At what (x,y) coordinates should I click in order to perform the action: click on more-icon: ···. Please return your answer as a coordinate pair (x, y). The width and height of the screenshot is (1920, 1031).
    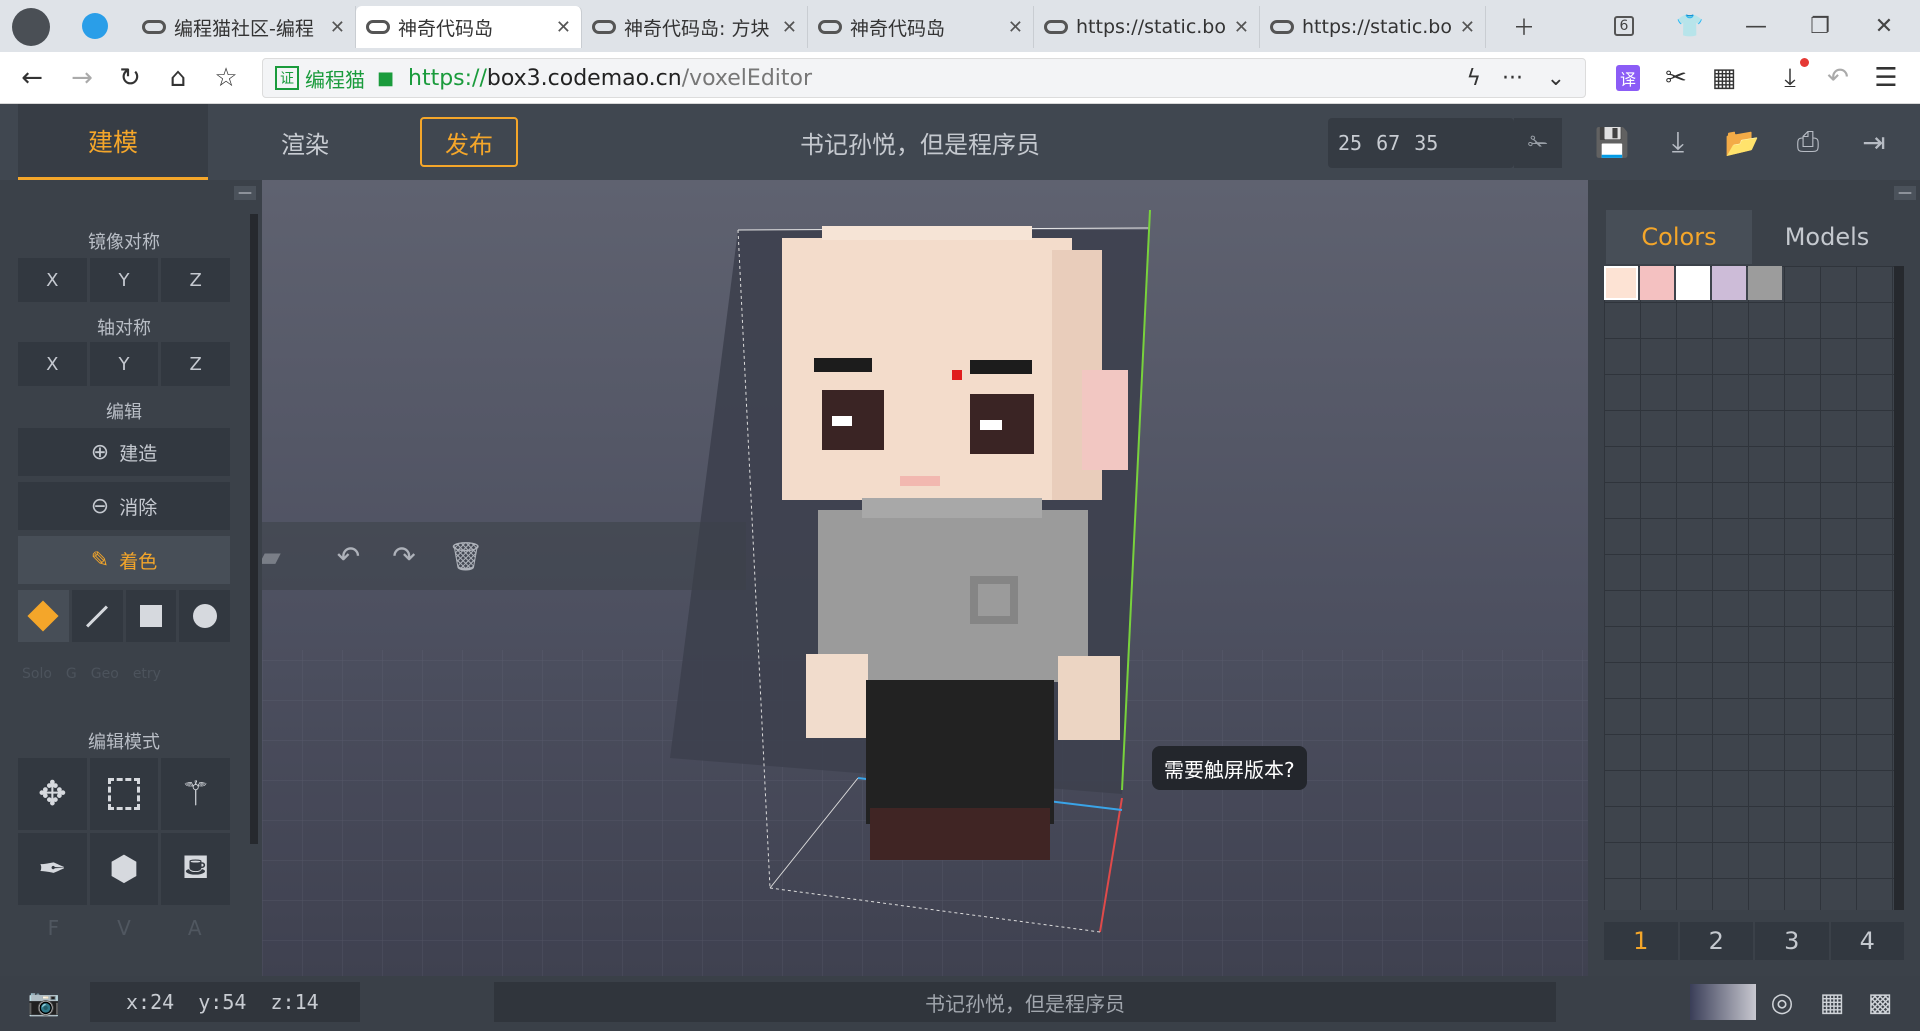
    Looking at the image, I should click on (1512, 78).